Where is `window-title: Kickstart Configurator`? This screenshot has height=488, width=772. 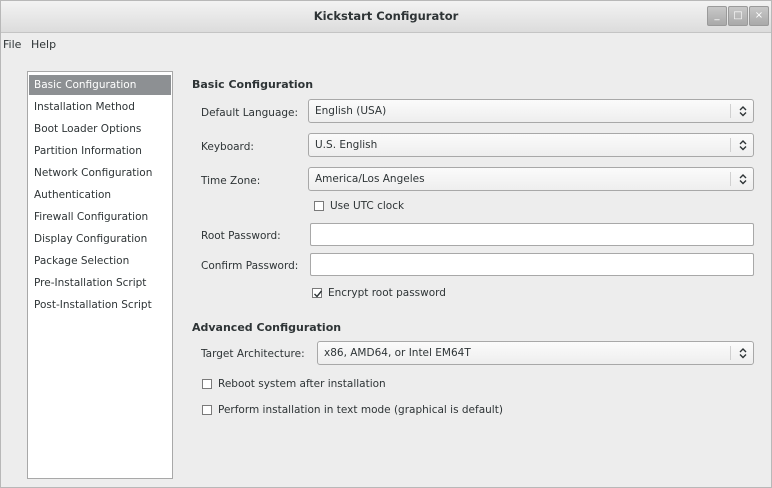
window-title: Kickstart Configurator is located at coordinates (386, 16).